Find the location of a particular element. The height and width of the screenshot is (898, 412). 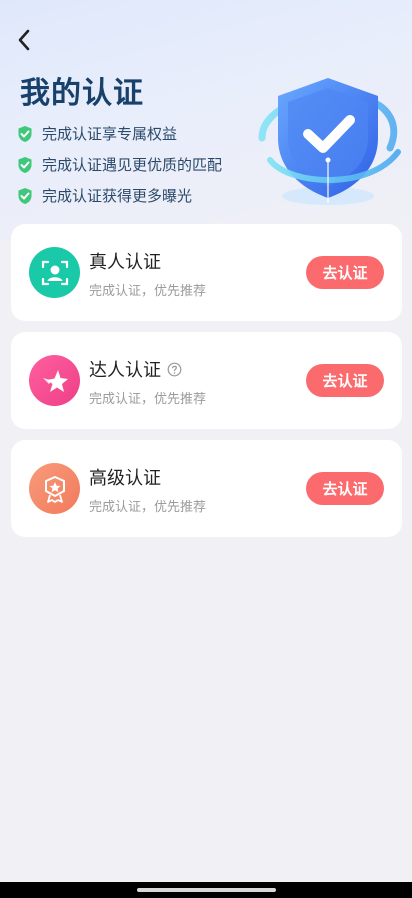

help-icon is located at coordinates (174, 369).